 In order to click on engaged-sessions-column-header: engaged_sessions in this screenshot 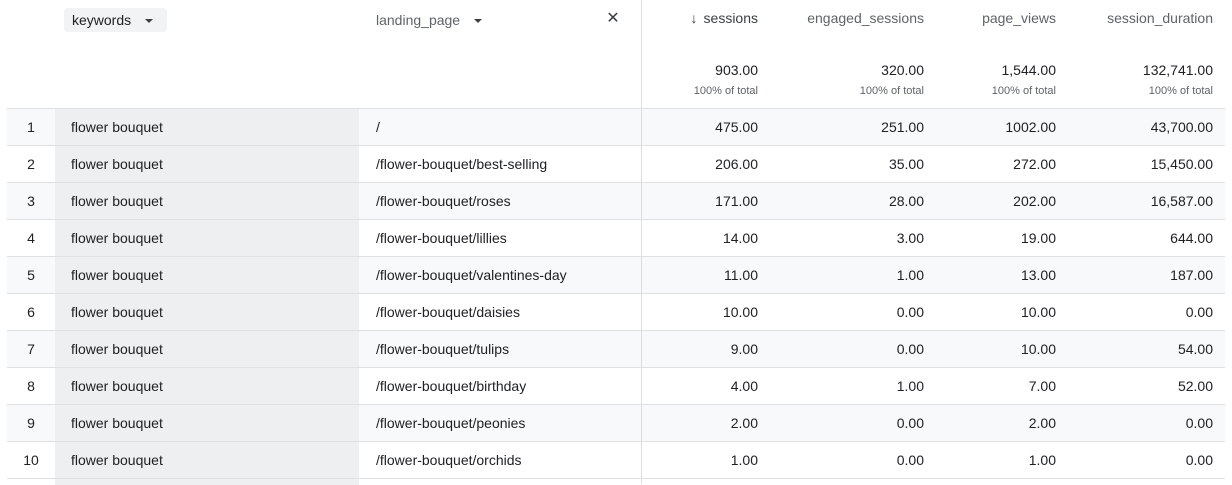, I will do `click(865, 18)`.